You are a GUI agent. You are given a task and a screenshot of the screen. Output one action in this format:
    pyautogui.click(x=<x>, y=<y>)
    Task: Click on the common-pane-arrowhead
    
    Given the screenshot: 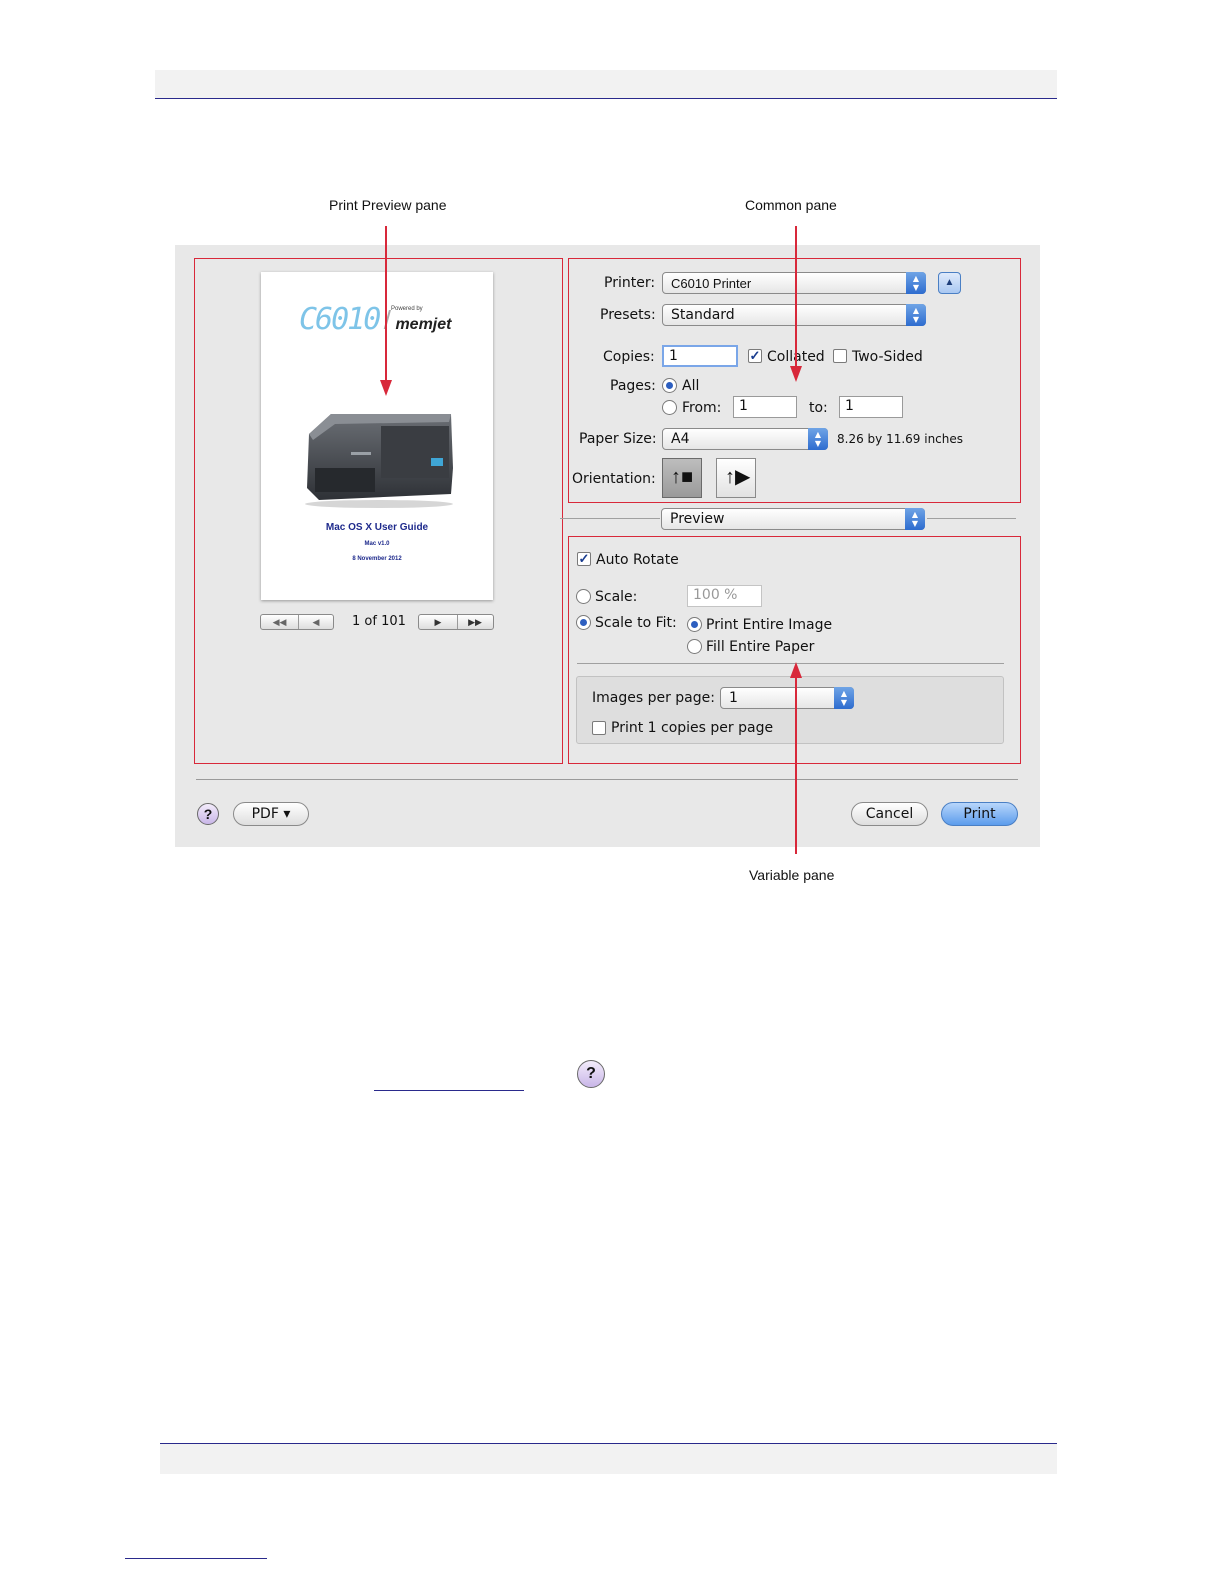 What is the action you would take?
    pyautogui.click(x=796, y=374)
    